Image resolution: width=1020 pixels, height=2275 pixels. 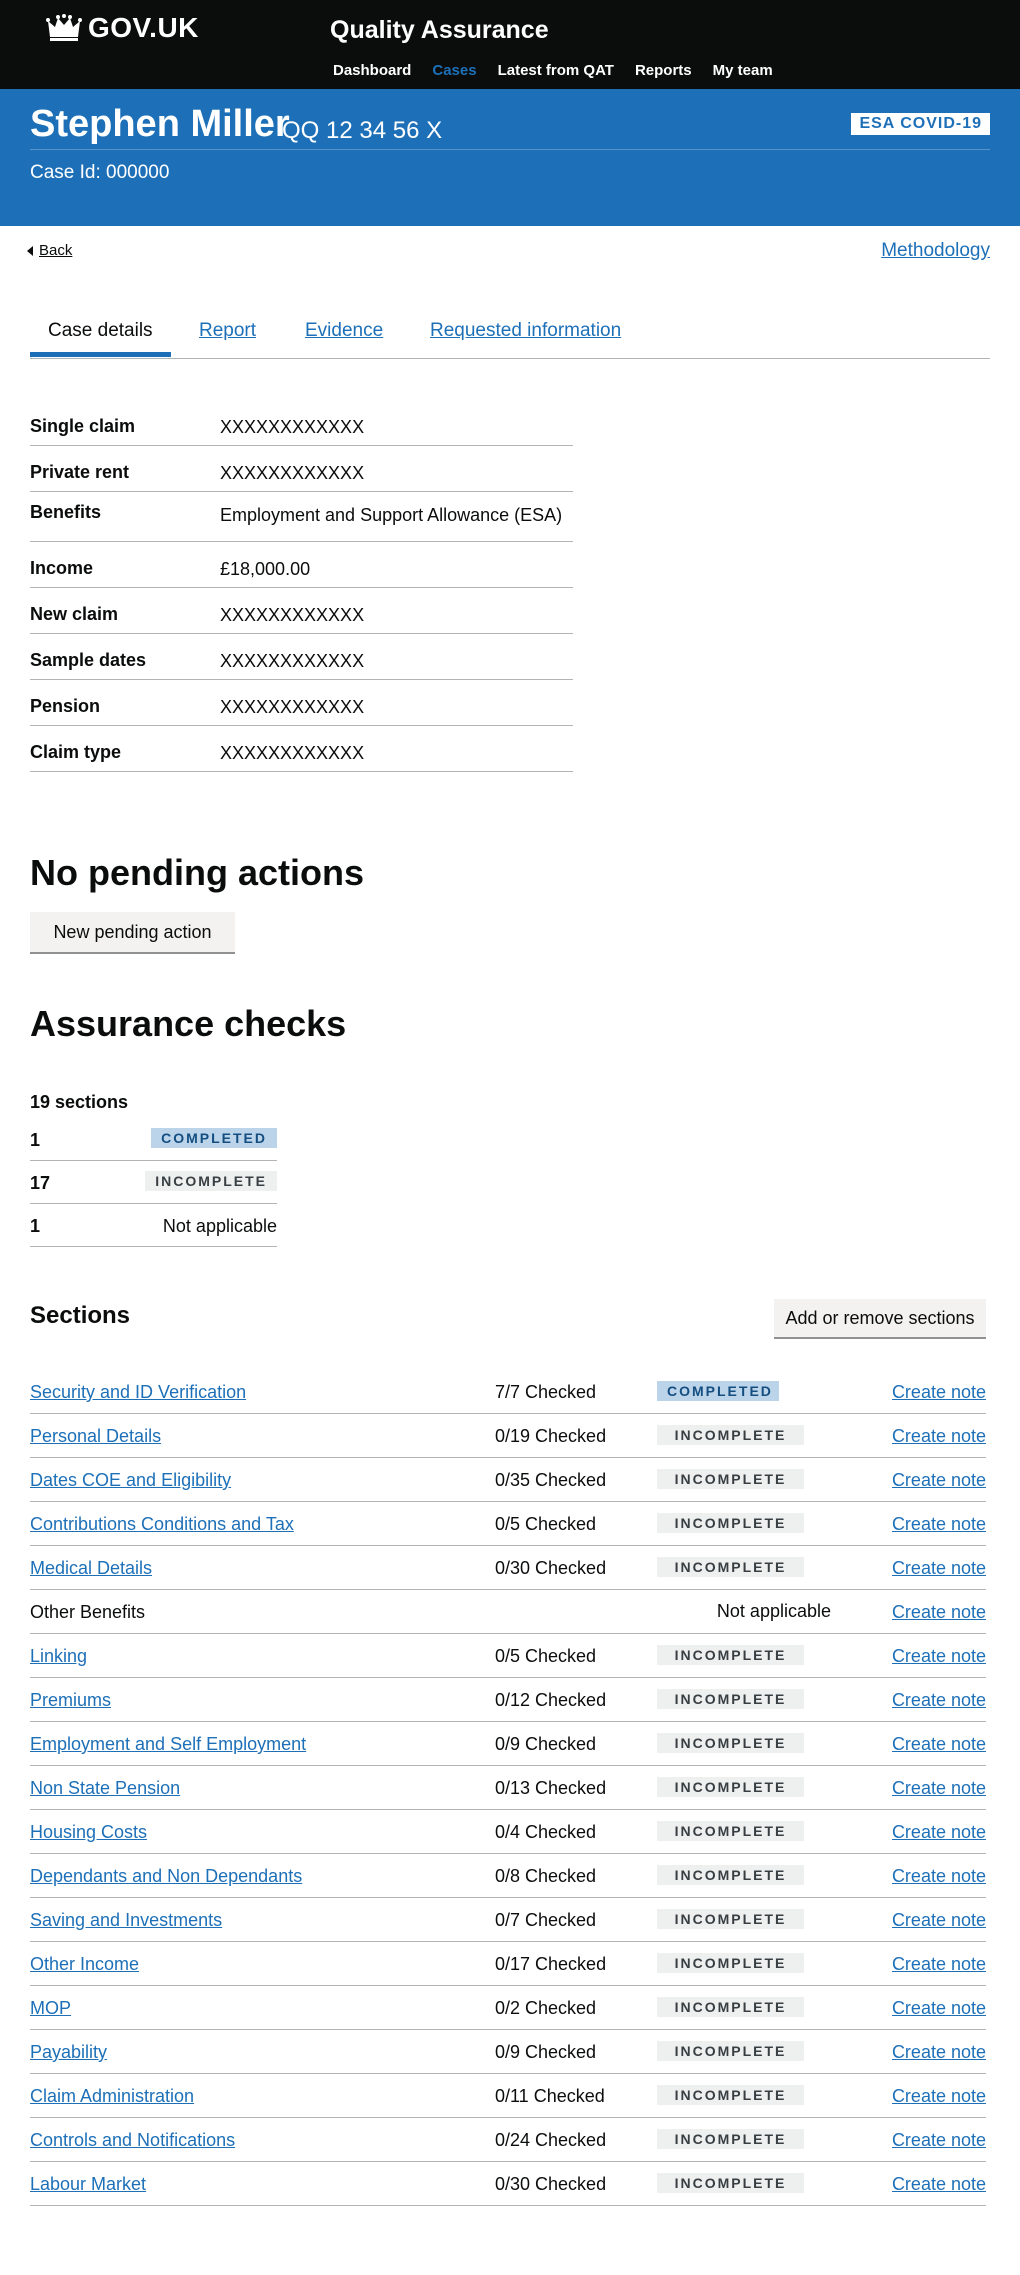 I want to click on summary-row: Private rent XXXXXXXXXXXX, so click(x=301, y=469).